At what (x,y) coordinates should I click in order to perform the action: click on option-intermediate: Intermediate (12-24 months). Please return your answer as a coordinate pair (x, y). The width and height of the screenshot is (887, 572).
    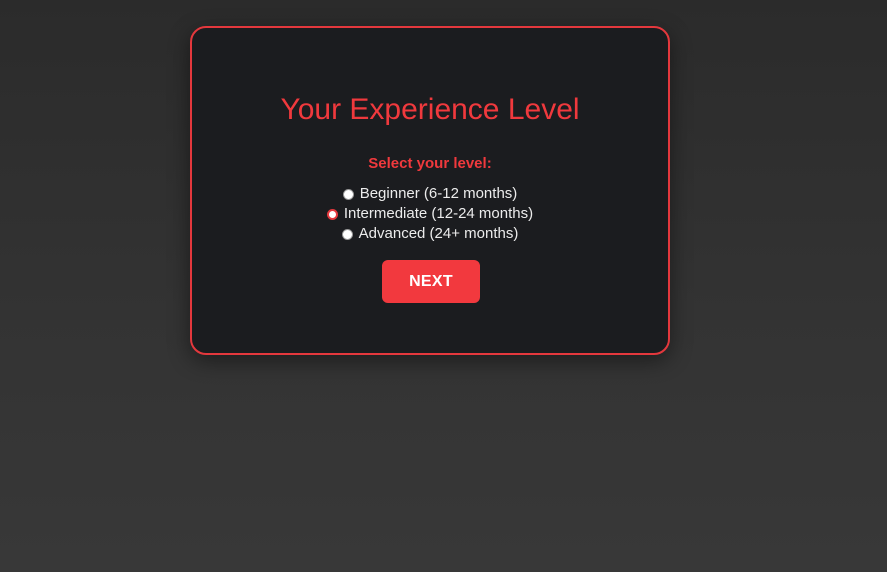
    Looking at the image, I should click on (430, 214).